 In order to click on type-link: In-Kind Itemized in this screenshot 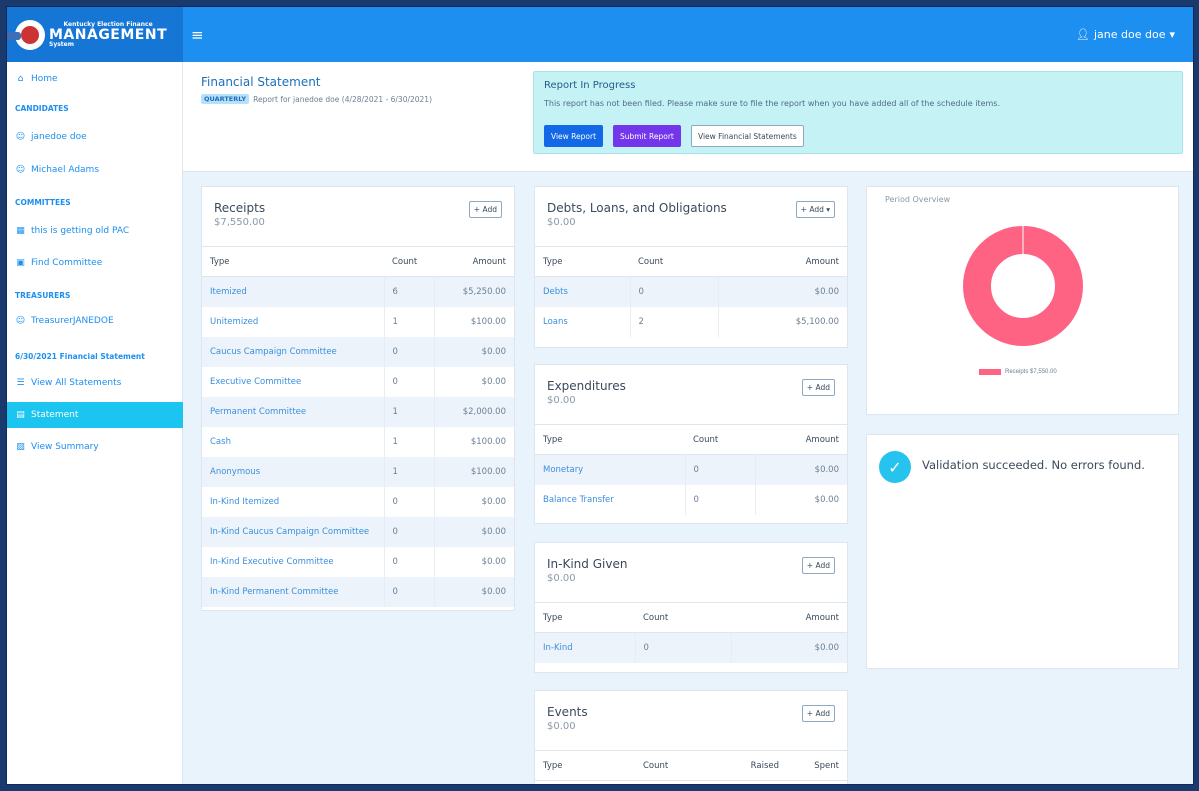, I will do `click(293, 502)`.